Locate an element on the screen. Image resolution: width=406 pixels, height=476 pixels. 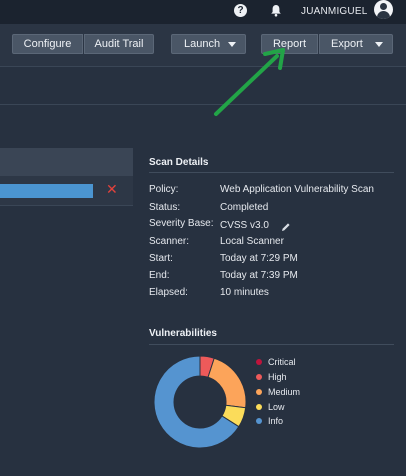
scan-progress-bar is located at coordinates (46, 191).